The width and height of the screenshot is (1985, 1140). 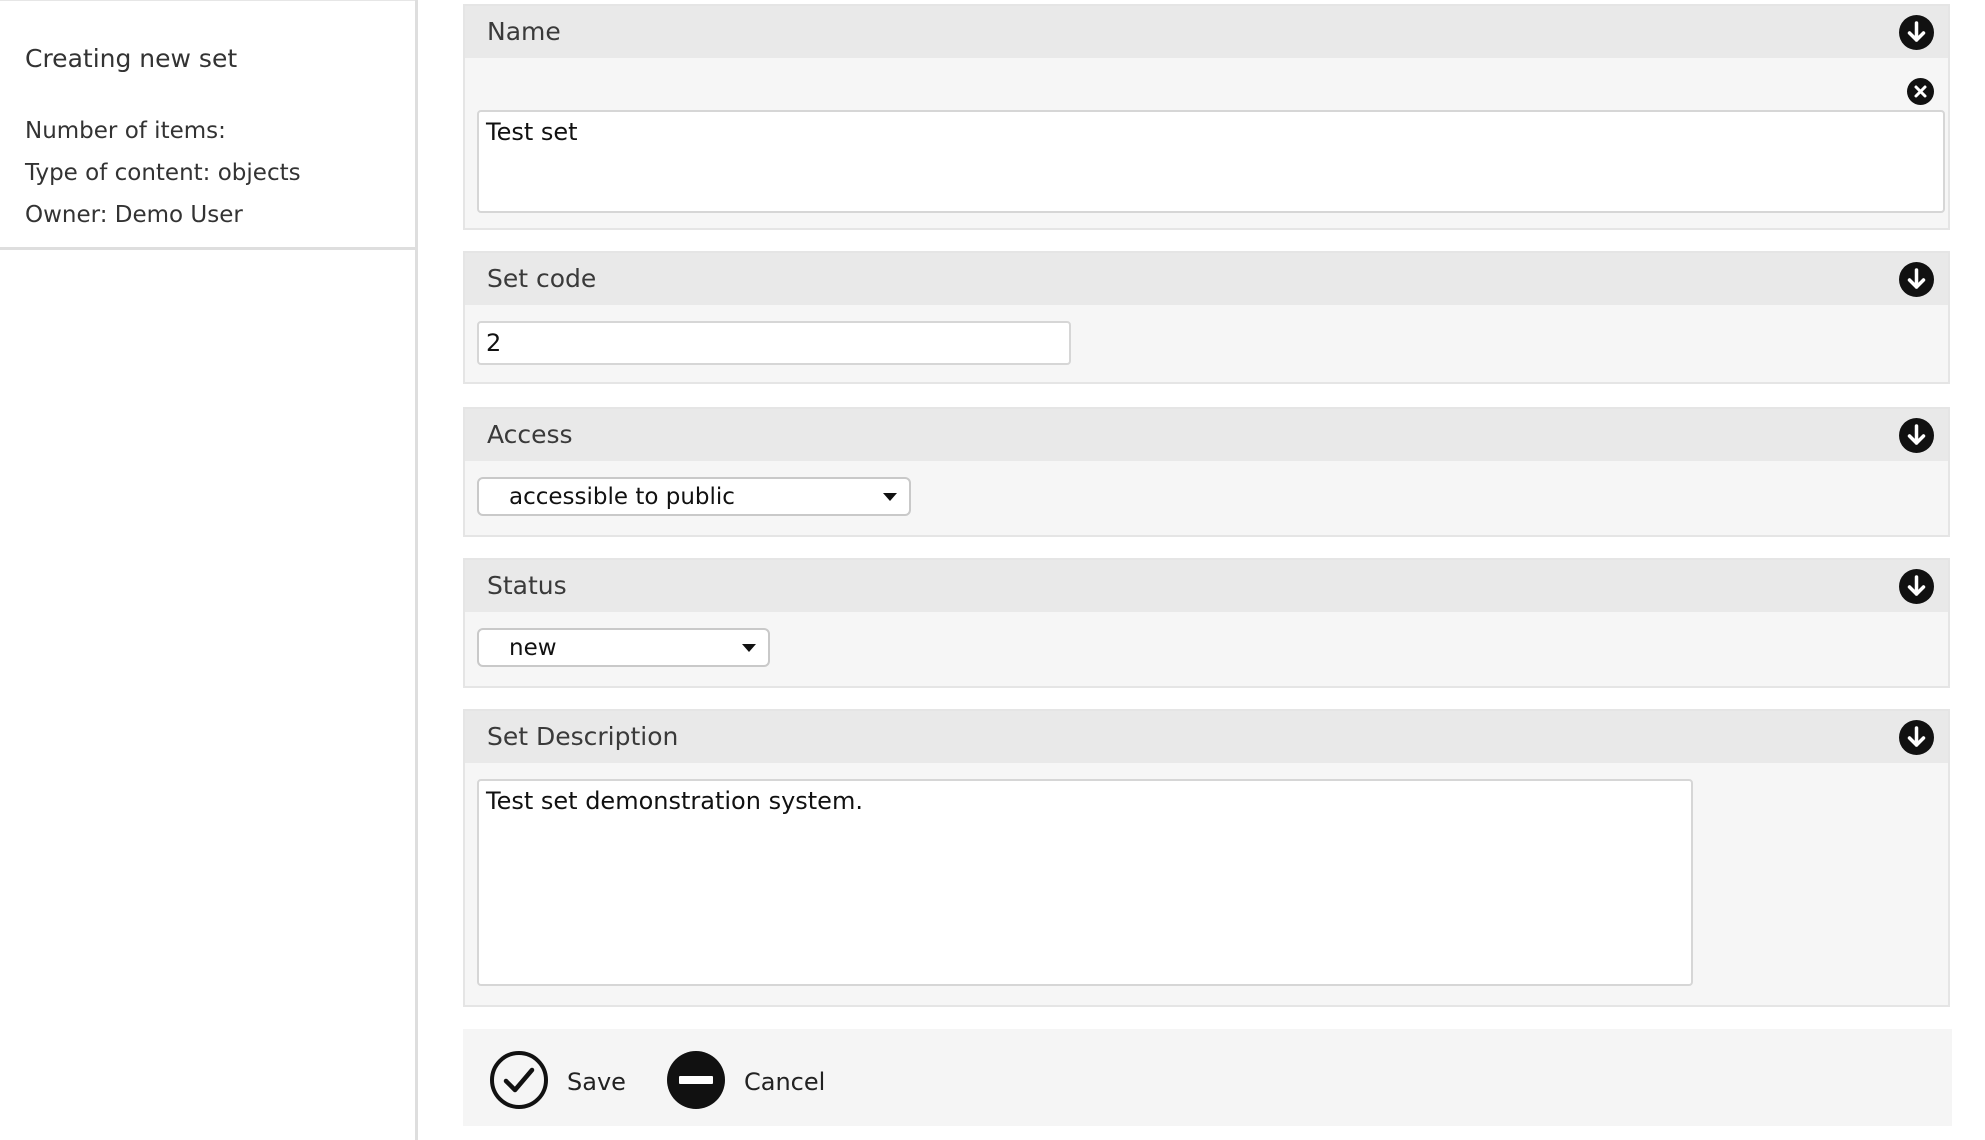 I want to click on name-input: Test set, so click(x=1211, y=161).